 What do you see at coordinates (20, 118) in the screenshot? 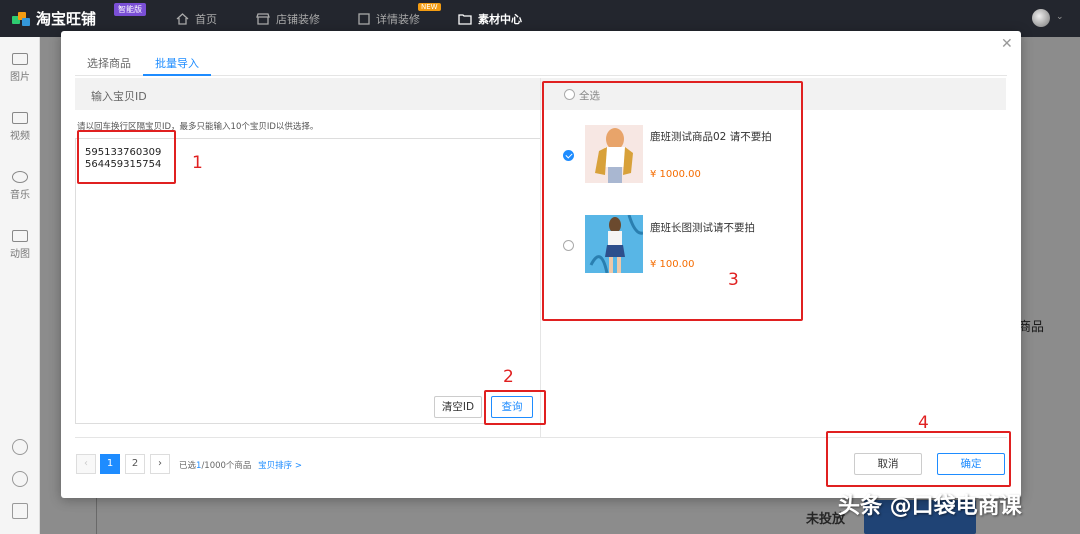
I see `video-icon` at bounding box center [20, 118].